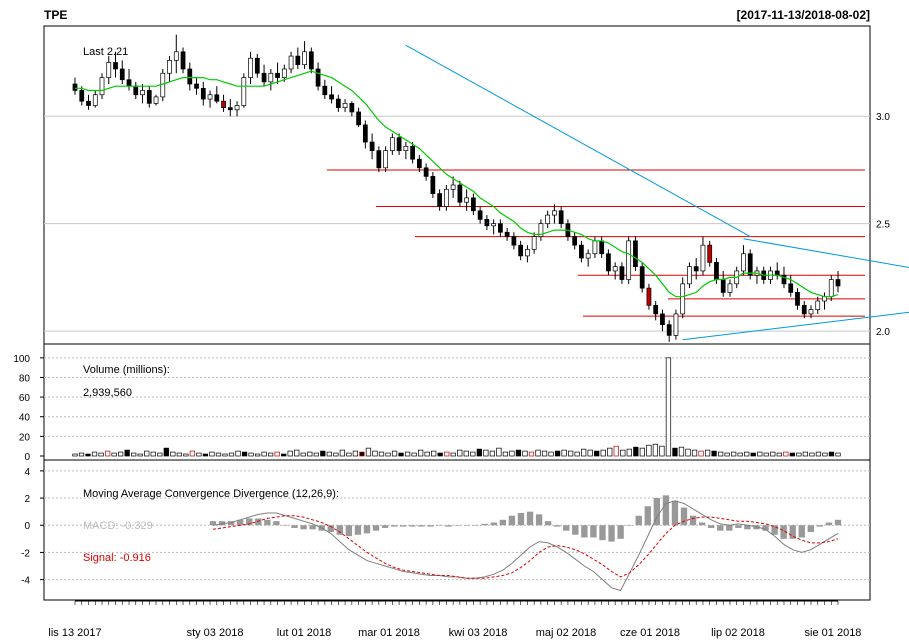  I want to click on last-price-label: Last 2.21, so click(105, 52).